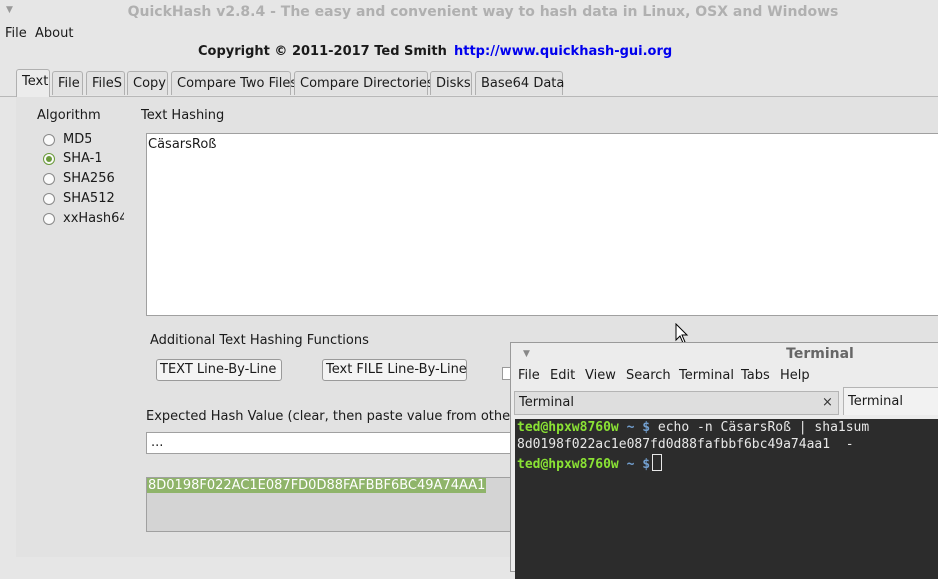 This screenshot has width=938, height=579. Describe the element at coordinates (317, 485) in the screenshot. I see `hash-result-value: 8D0198F022AC1E087FD0D88FAFBBF6BC49A74AA1` at that location.